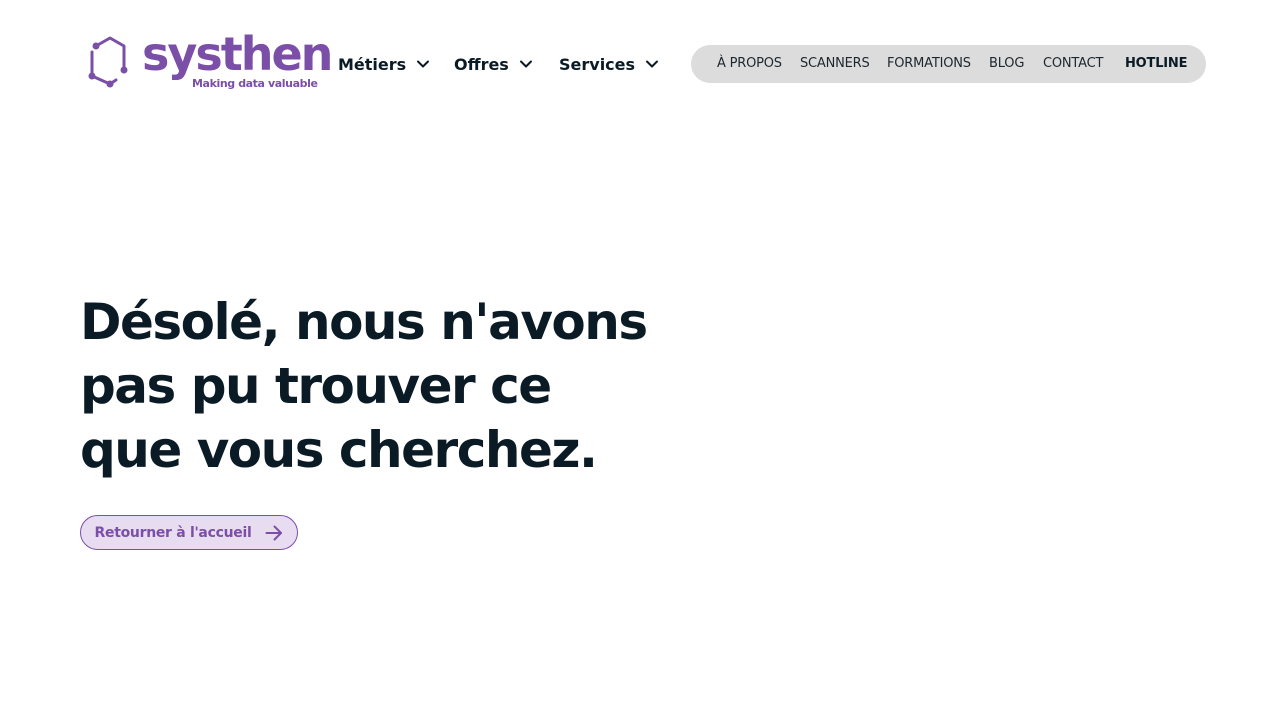 Image resolution: width=1280 pixels, height=720 pixels. What do you see at coordinates (108, 62) in the screenshot?
I see `hexagon-network-icon` at bounding box center [108, 62].